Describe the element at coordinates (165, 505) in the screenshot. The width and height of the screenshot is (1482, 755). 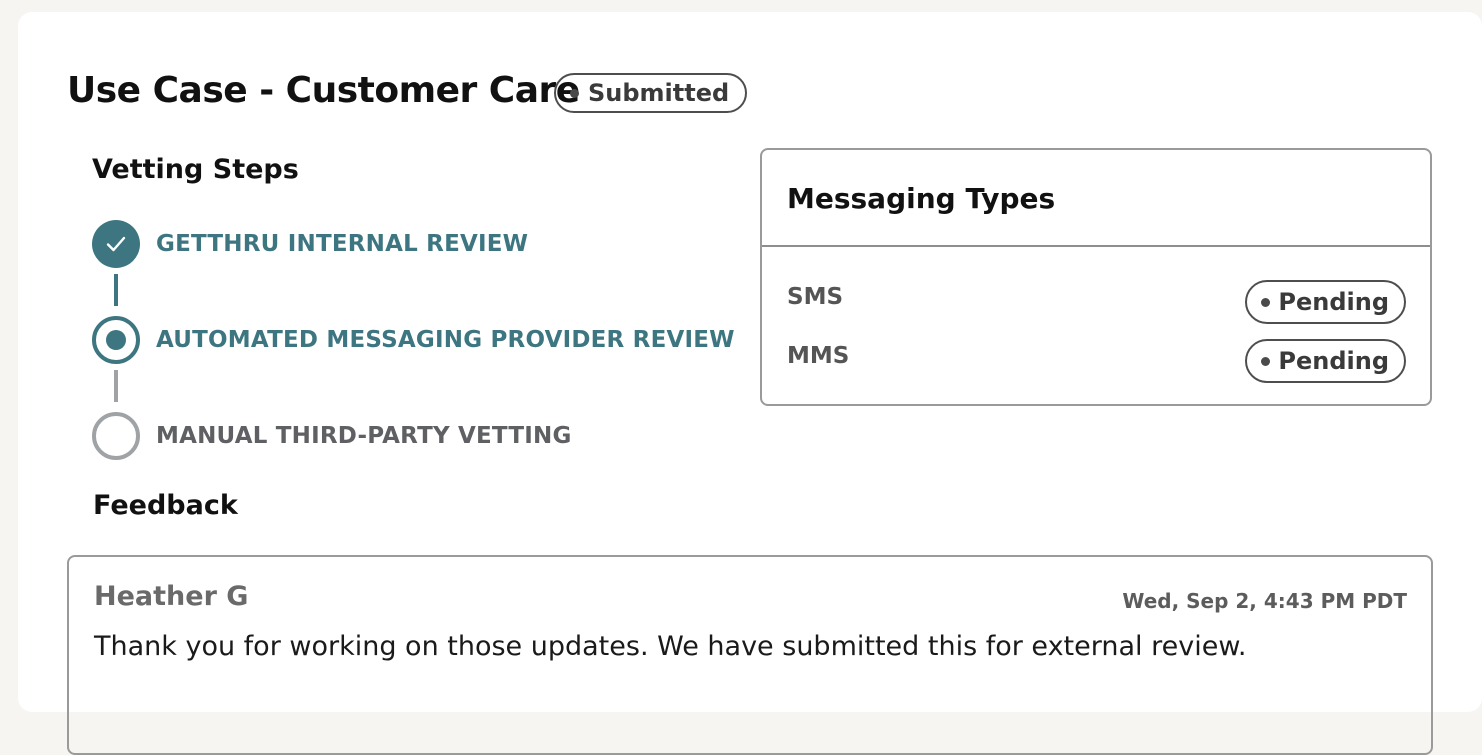
I see `feedback-heading: Feedback` at that location.